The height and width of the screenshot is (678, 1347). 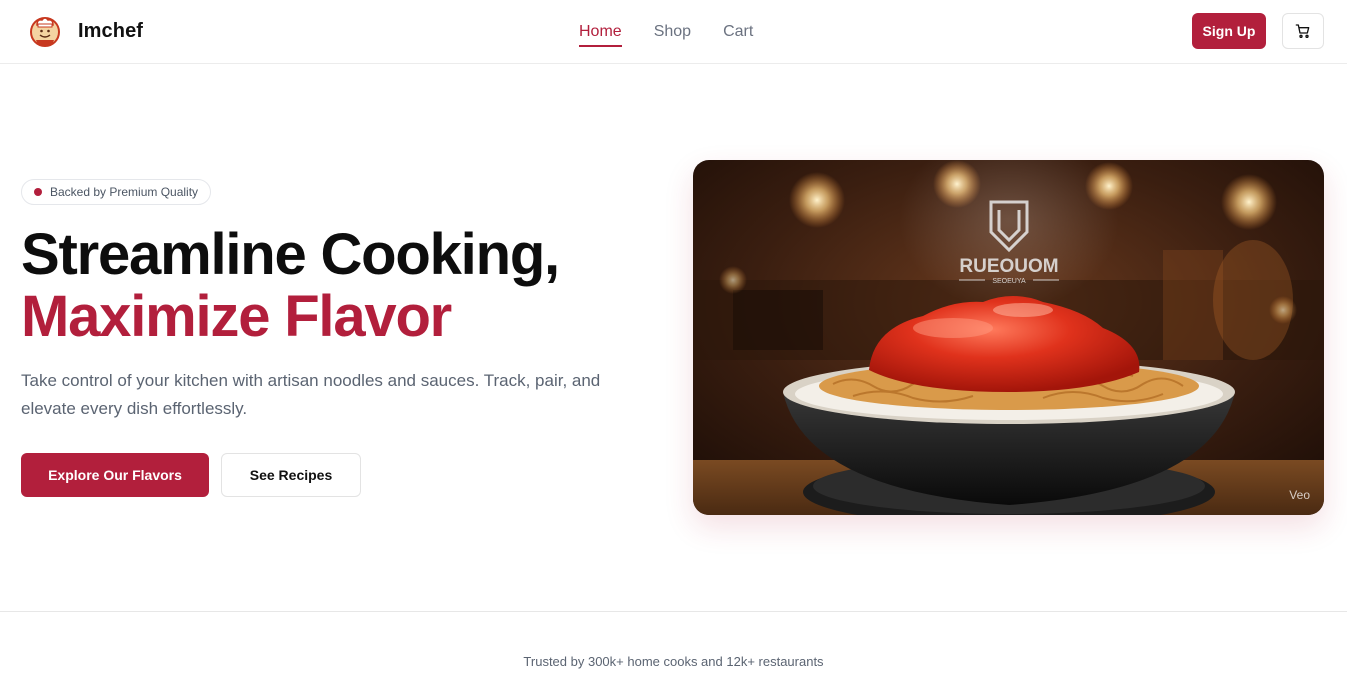 What do you see at coordinates (291, 475) in the screenshot?
I see `see-recipes-button: See Recipes` at bounding box center [291, 475].